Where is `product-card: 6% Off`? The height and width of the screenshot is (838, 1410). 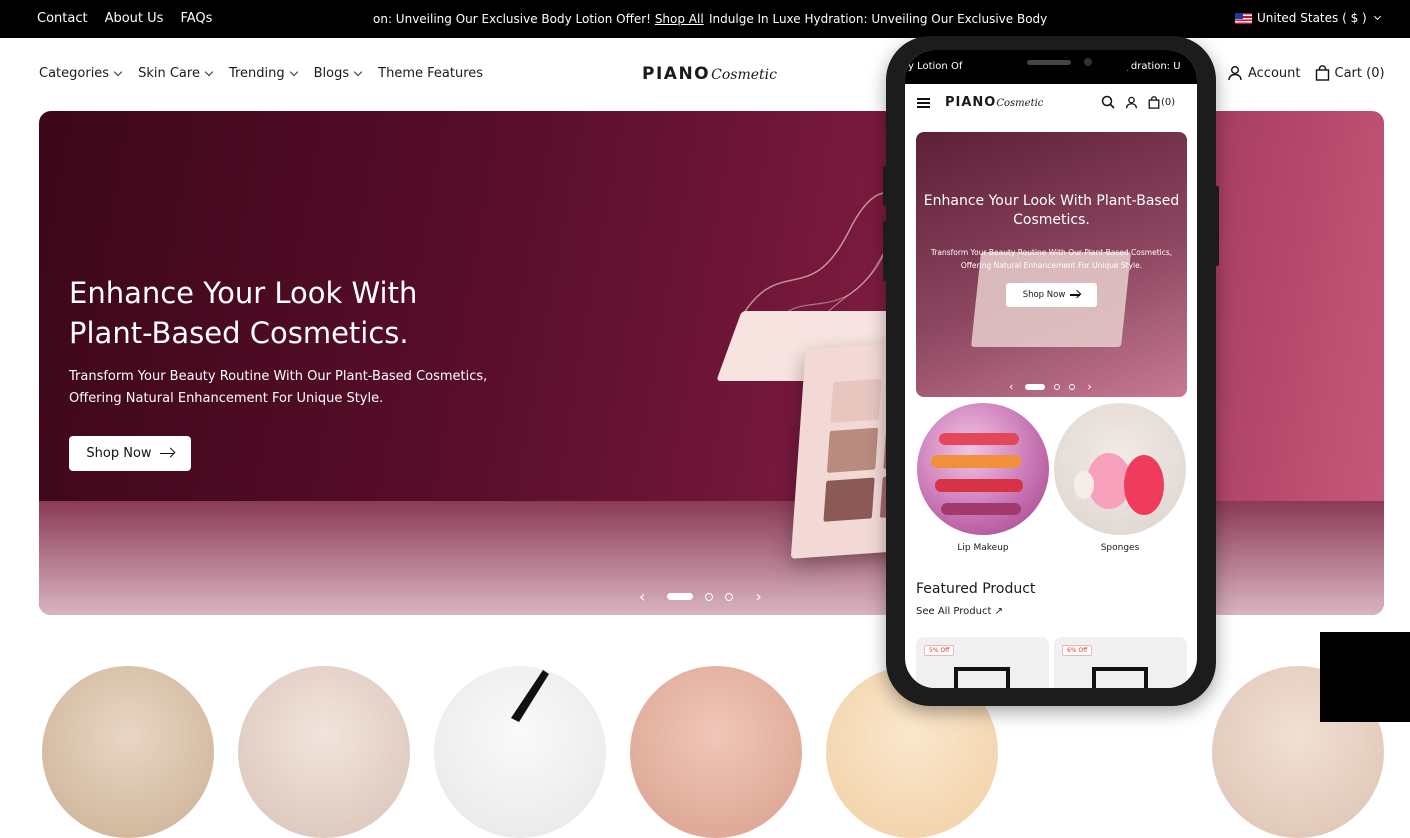 product-card: 6% Off is located at coordinates (1120, 662).